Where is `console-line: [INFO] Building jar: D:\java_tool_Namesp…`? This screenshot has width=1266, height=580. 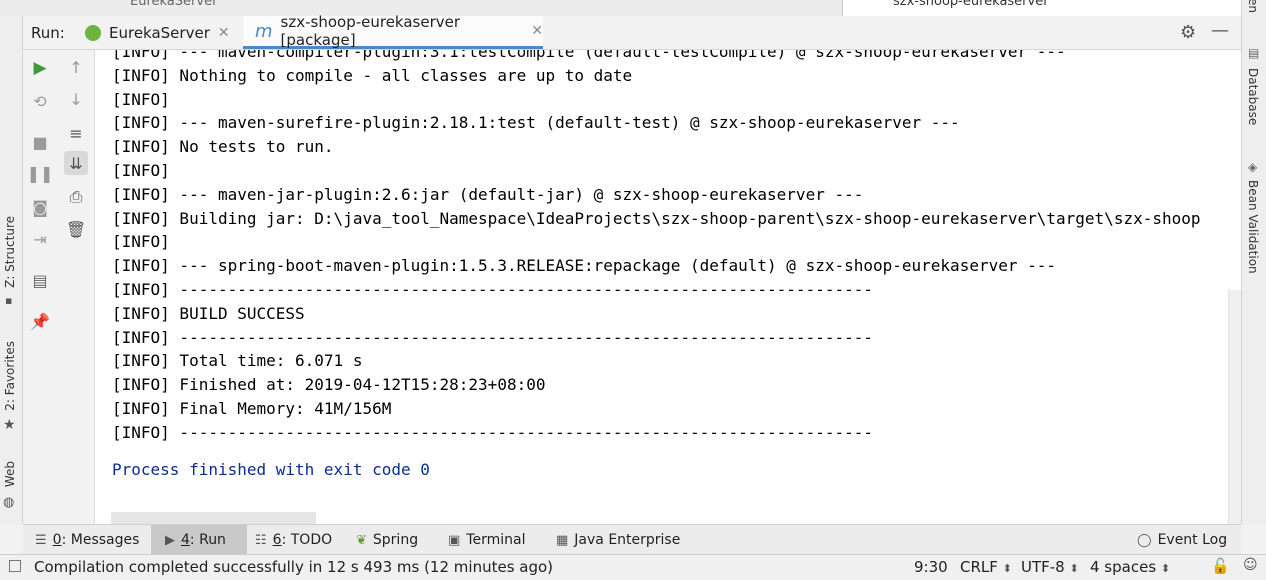 console-line: [INFO] Building jar: D:\java_tool_Namesp… is located at coordinates (656, 218).